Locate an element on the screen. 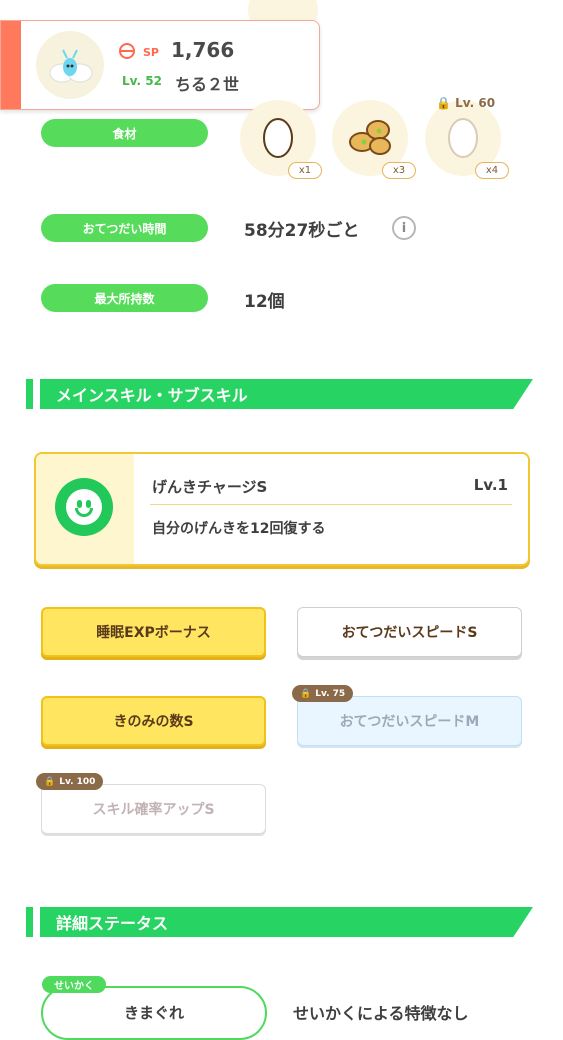  ingredient-count-2: x3 is located at coordinates (399, 170).